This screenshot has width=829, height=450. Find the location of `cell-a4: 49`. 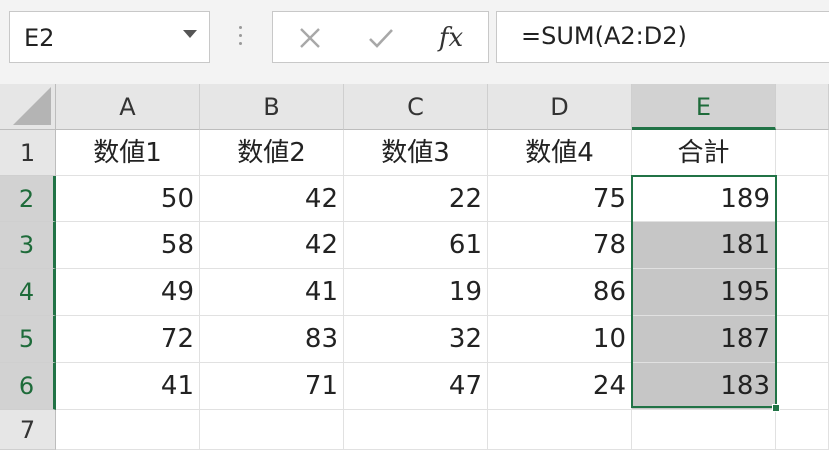

cell-a4: 49 is located at coordinates (128, 292).